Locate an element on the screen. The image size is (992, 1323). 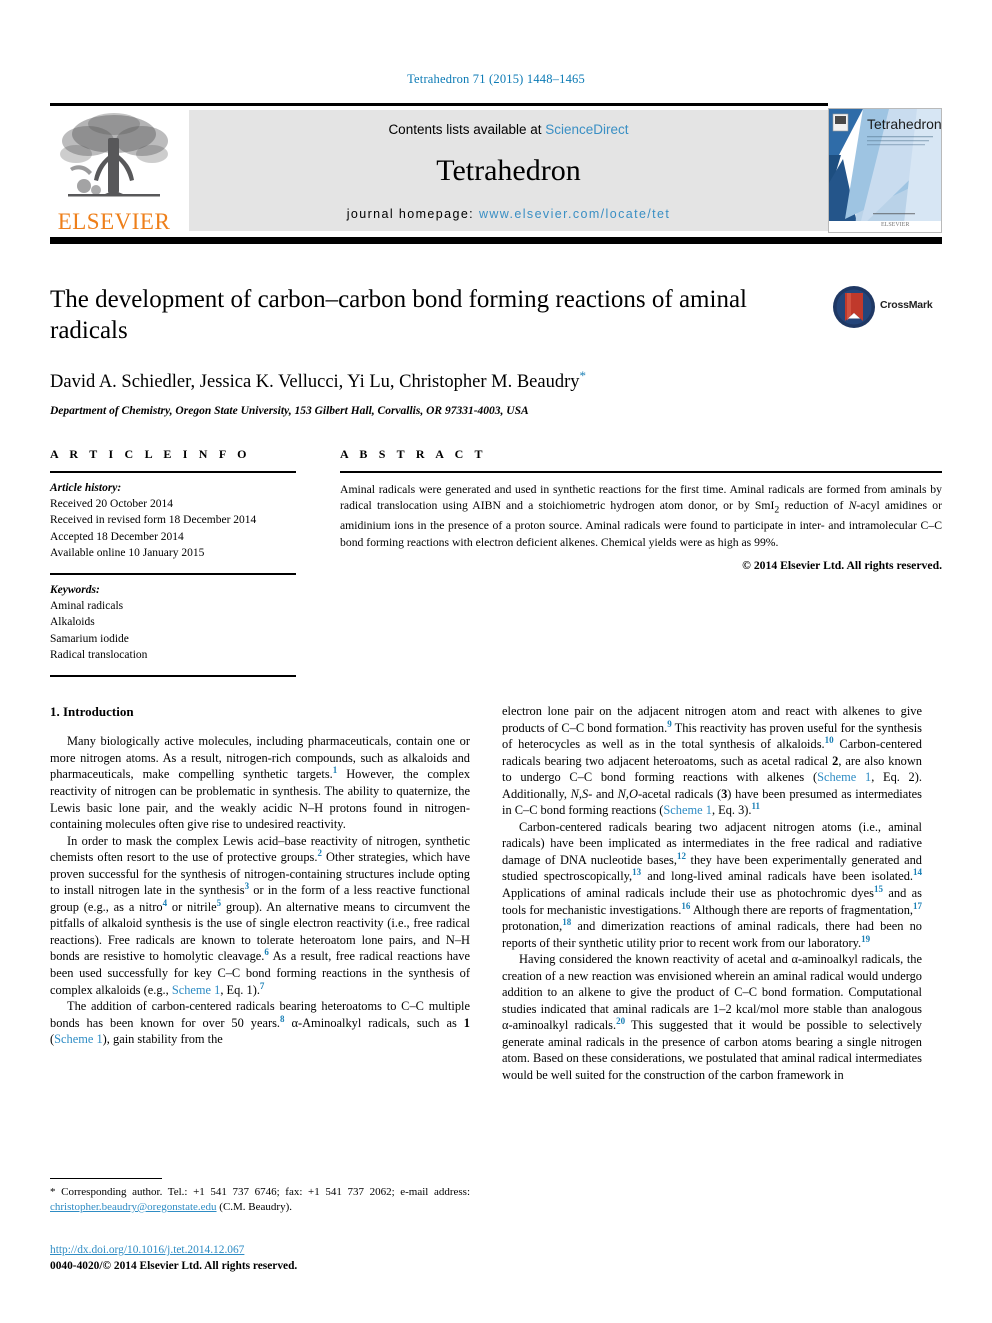
keywords-label: Keywords: is located at coordinates (75, 589).